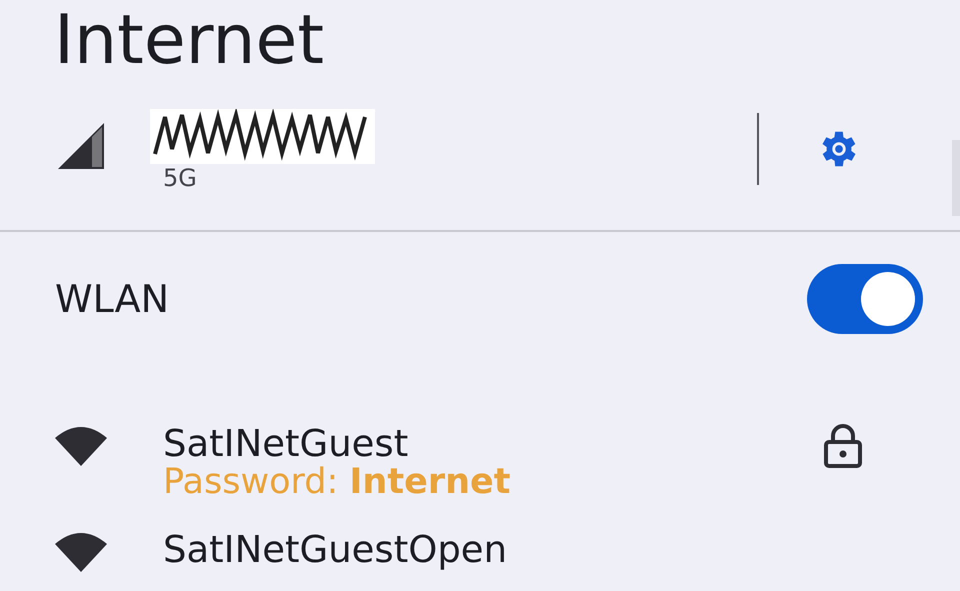 Image resolution: width=960 pixels, height=591 pixels. I want to click on wlan-label: WLAN, so click(112, 299).